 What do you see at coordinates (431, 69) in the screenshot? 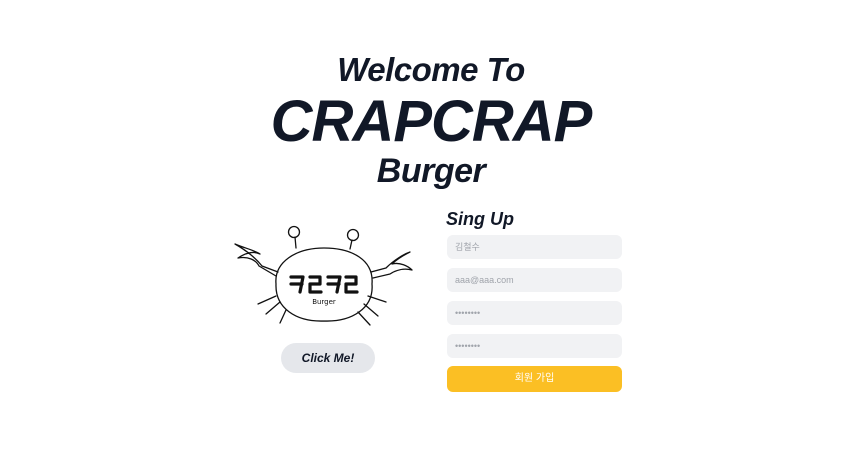
I see `hero-welcome: Welcome To` at bounding box center [431, 69].